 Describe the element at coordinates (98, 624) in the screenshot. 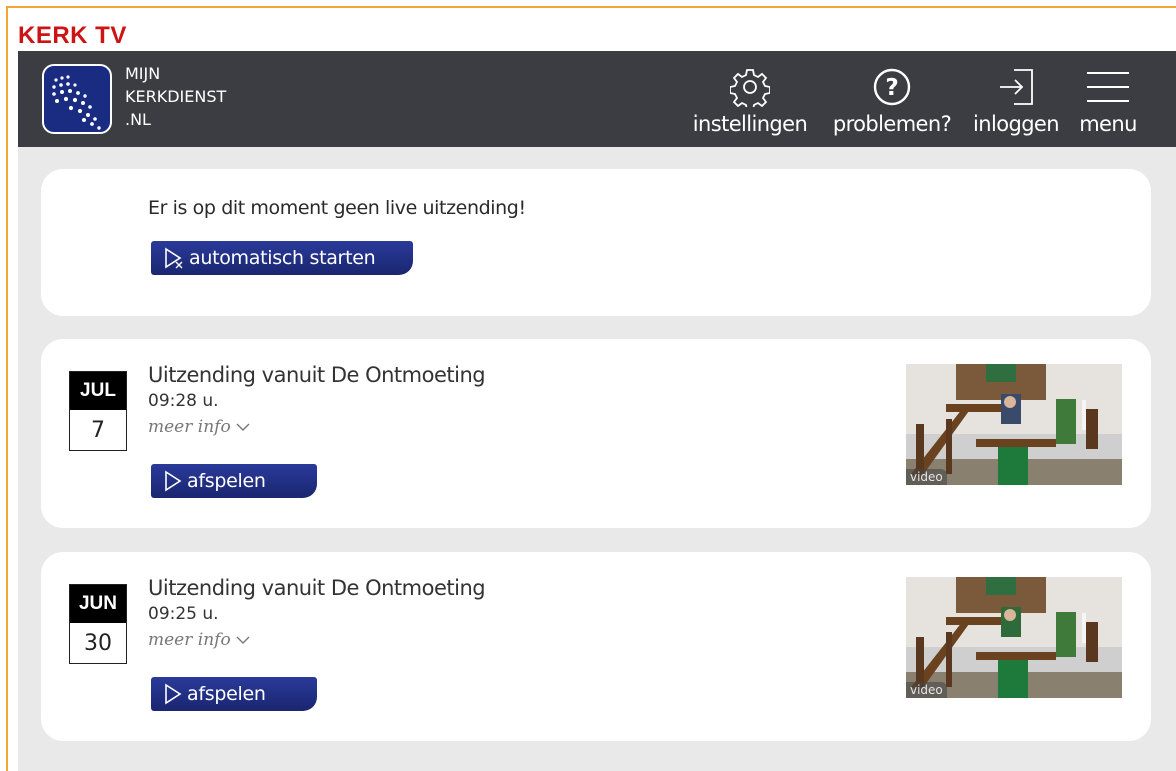

I see `date-badge: JUN 30` at that location.